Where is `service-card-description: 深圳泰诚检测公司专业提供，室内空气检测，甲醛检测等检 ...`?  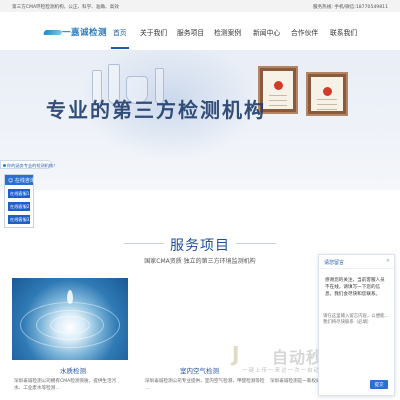 service-card-description: 深圳泰诚检测公司专业提供，室内空气检测，甲醛检测等检 ... is located at coordinates (204, 385).